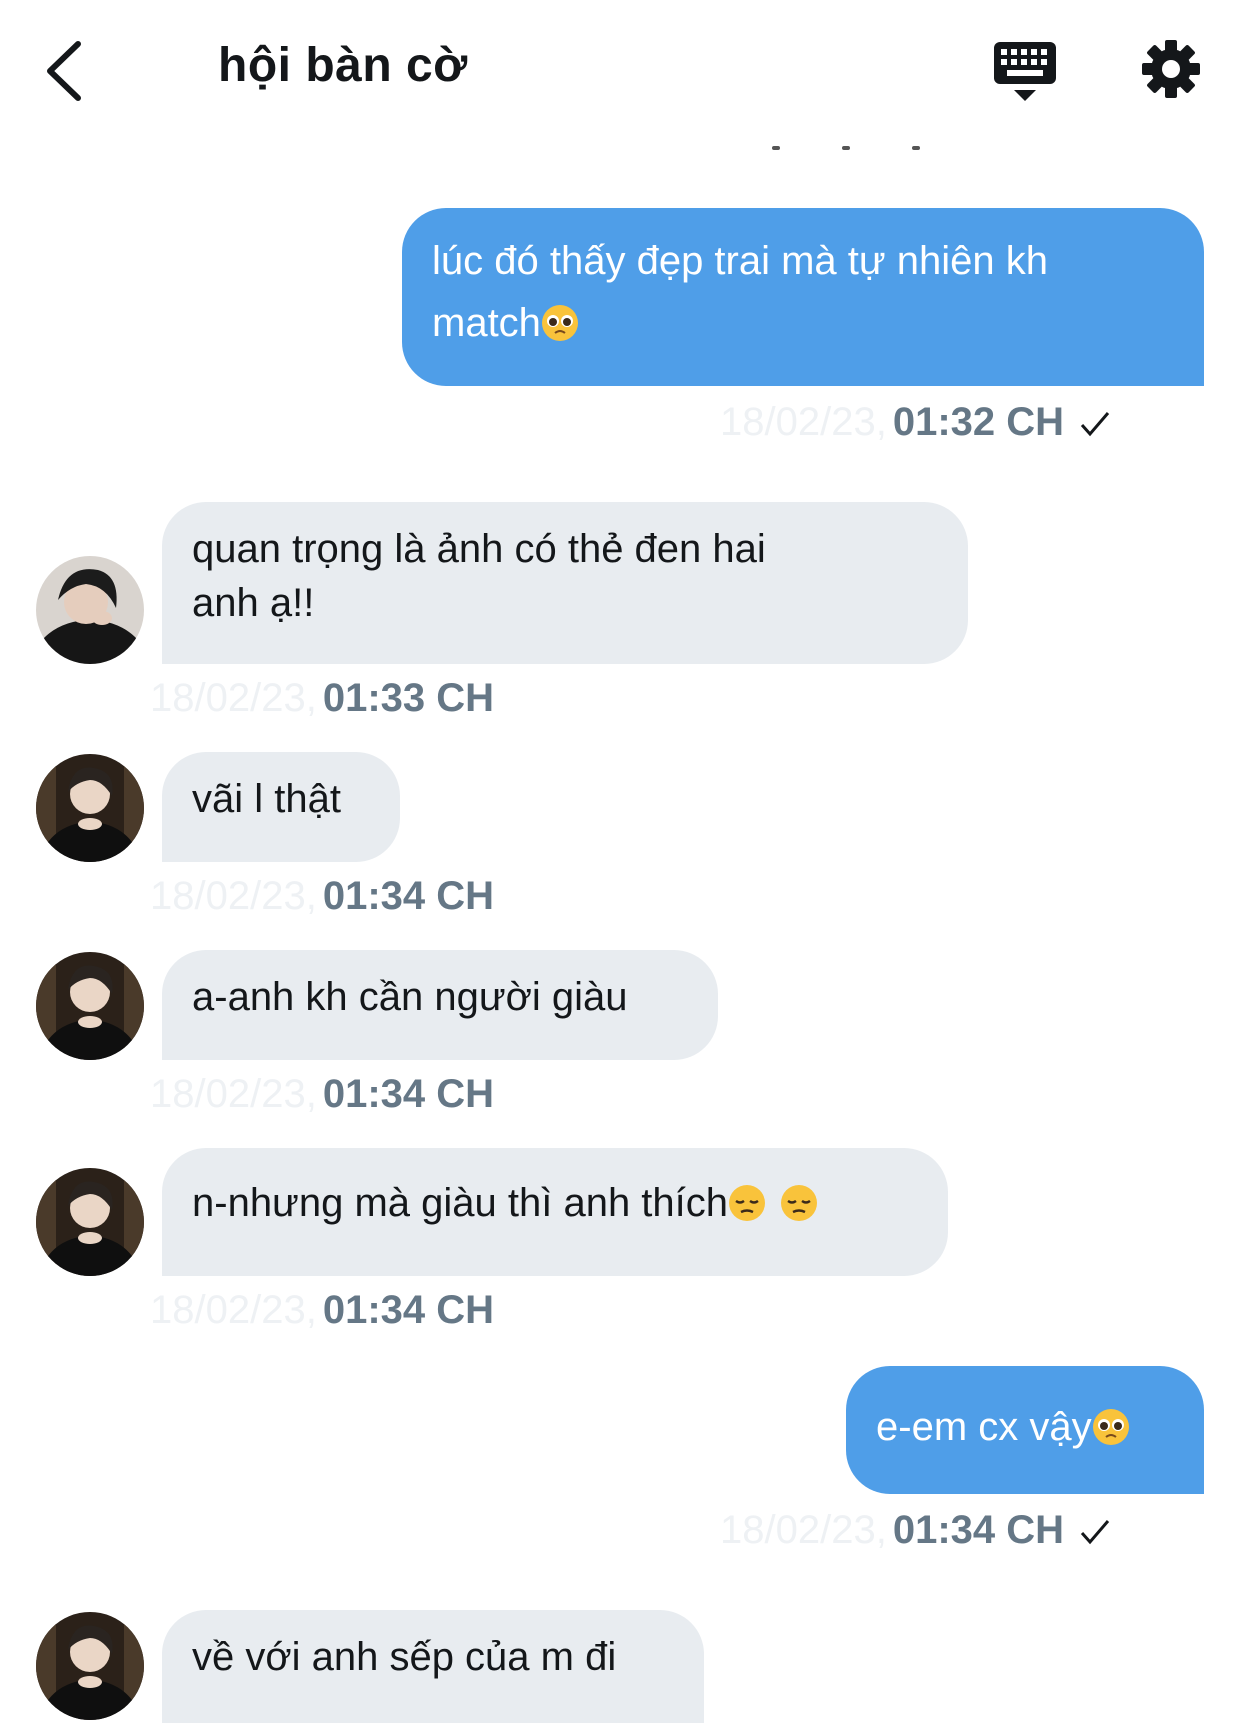 This screenshot has height=1723, width=1242. I want to click on message-text: match, so click(486, 323).